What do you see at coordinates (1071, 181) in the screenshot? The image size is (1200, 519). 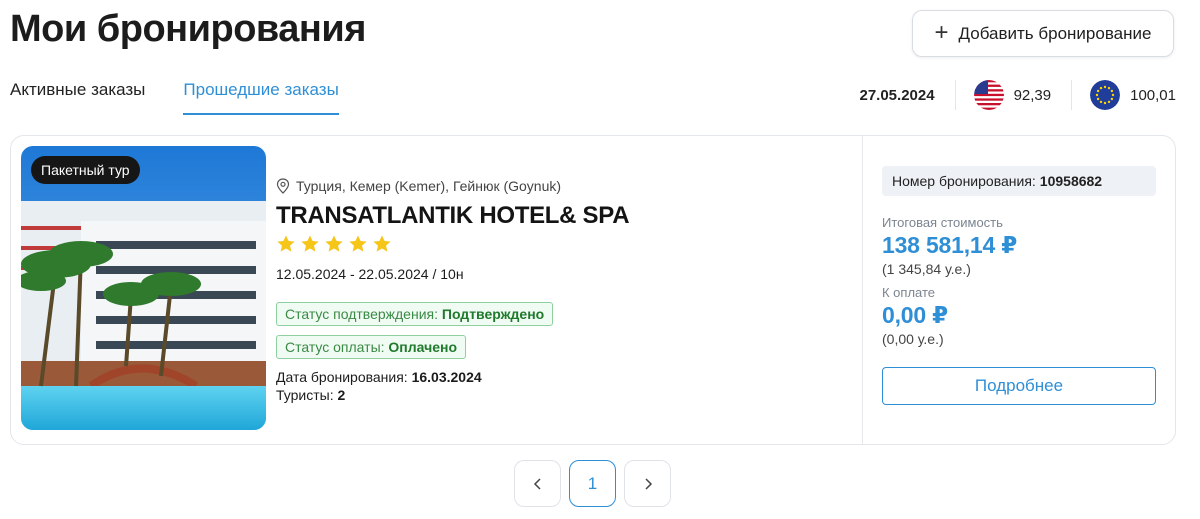 I see `booking-number-value: 10958682` at bounding box center [1071, 181].